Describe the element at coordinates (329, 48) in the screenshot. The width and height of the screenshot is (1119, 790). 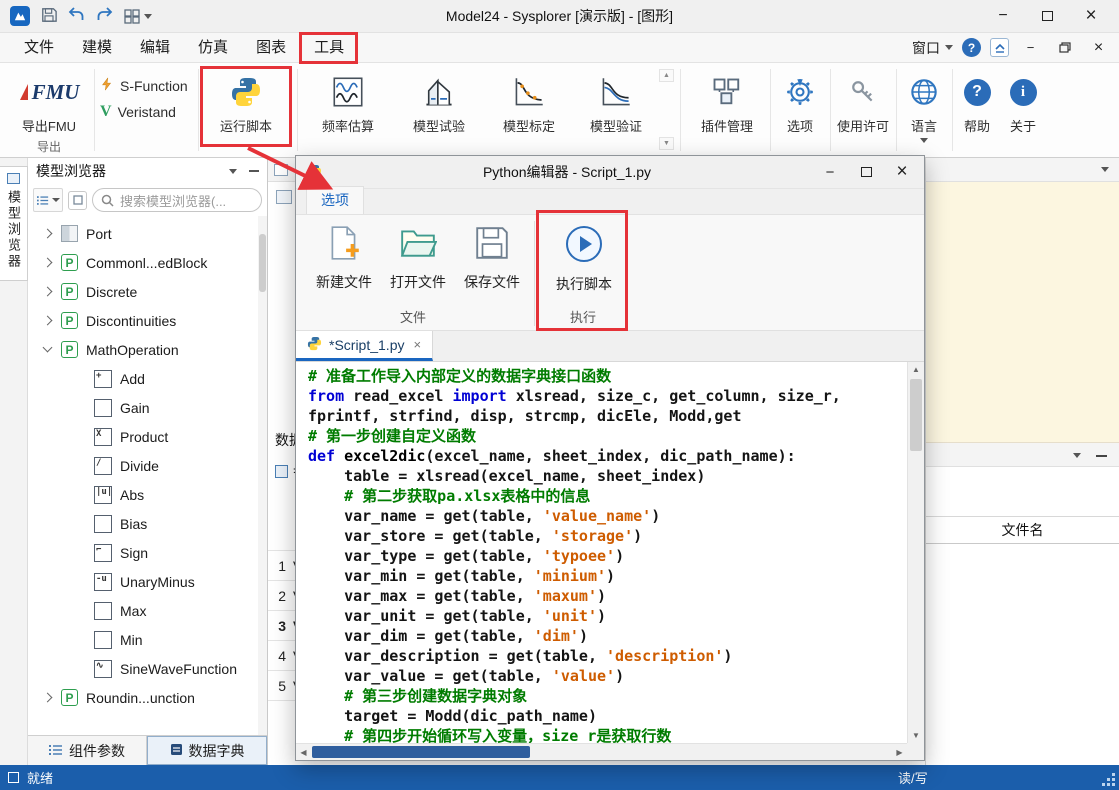
I see `menu-item-tools: 工具` at that location.